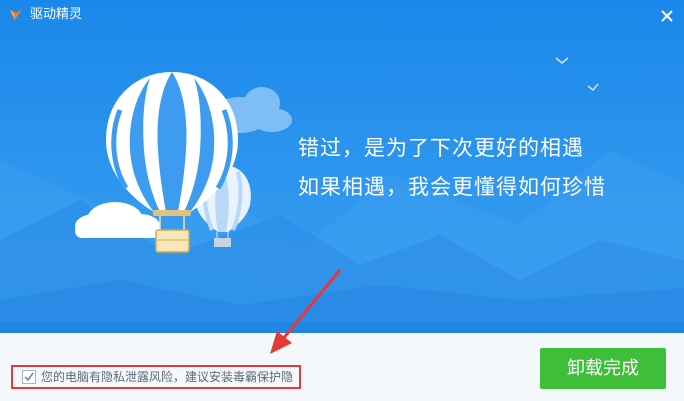  I want to click on checkmark-icon, so click(29, 377).